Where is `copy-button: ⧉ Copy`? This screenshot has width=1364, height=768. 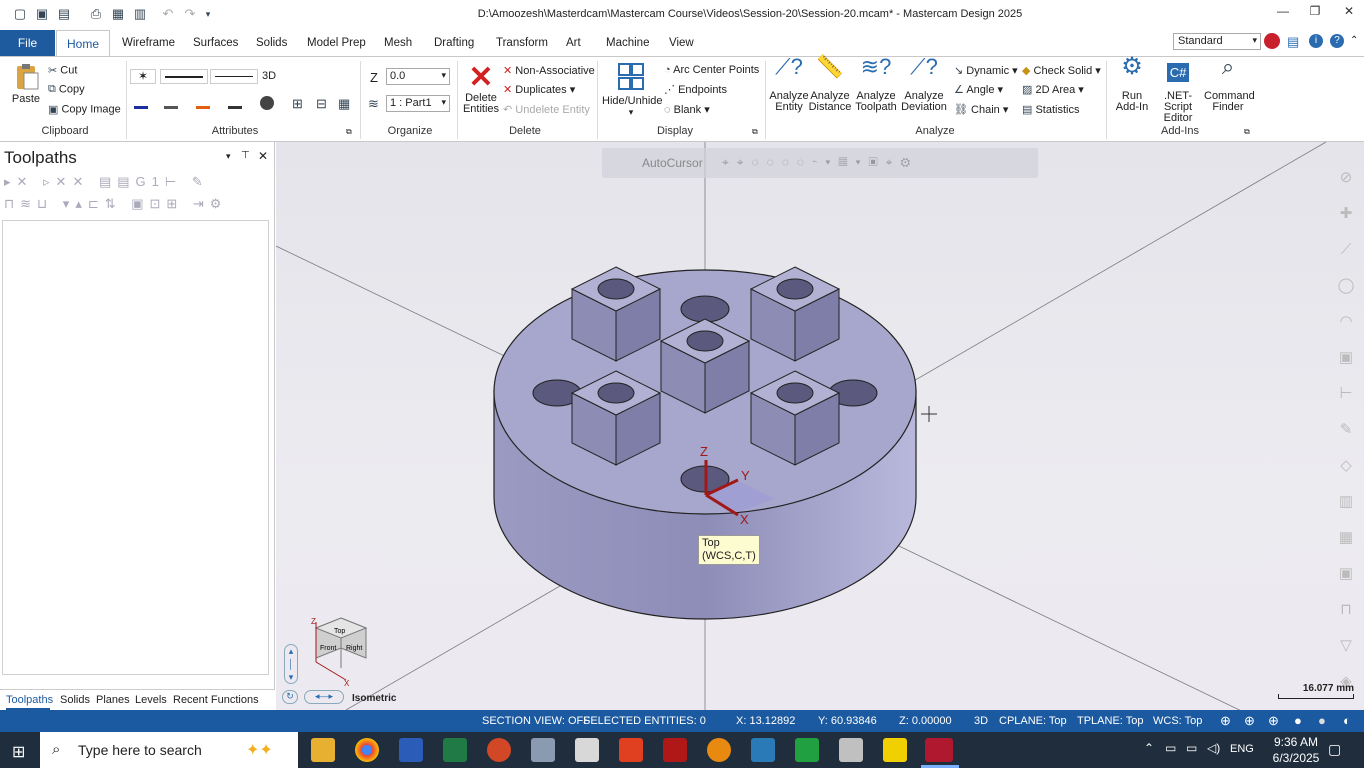
copy-button: ⧉ Copy is located at coordinates (66, 89).